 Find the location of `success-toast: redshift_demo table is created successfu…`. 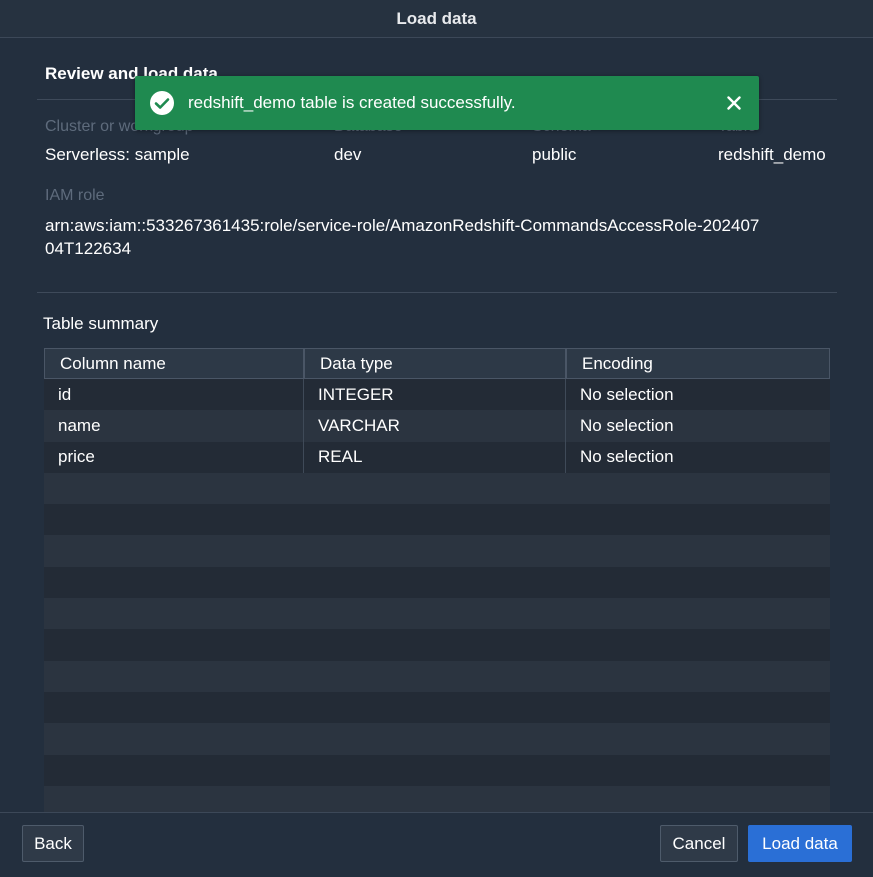

success-toast: redshift_demo table is created successfu… is located at coordinates (447, 103).